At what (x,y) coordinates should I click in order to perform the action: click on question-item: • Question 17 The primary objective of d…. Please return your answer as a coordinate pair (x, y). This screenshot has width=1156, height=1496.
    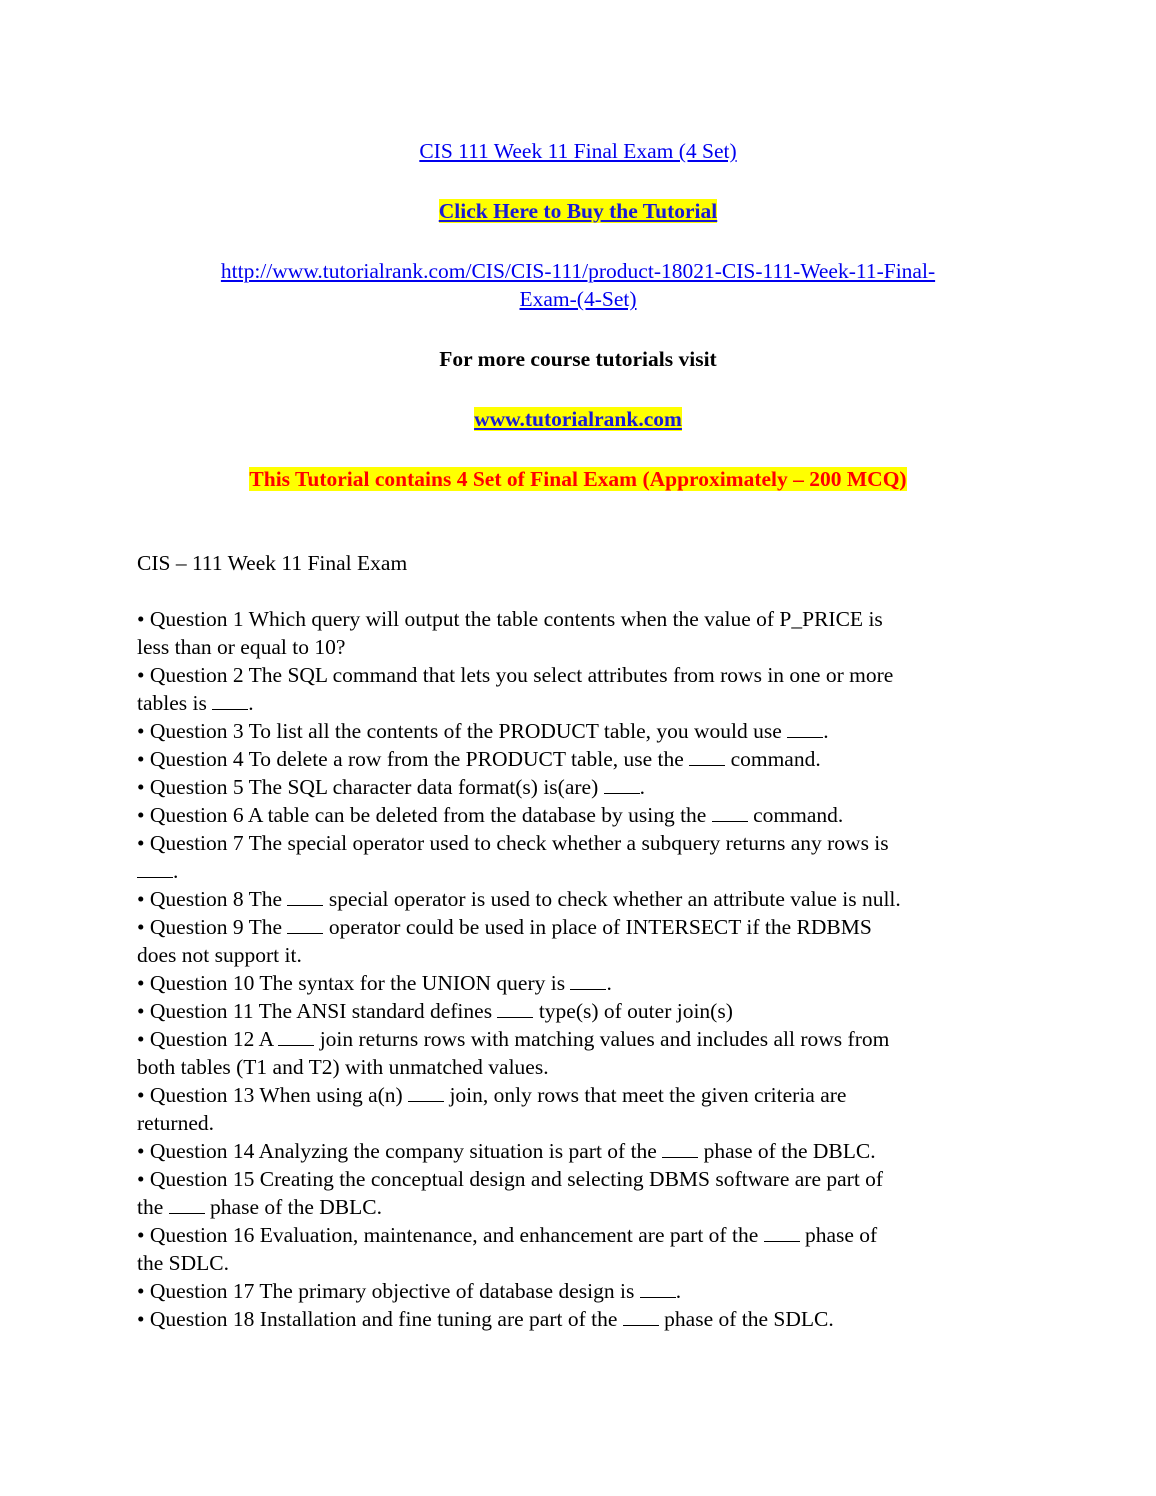
    Looking at the image, I should click on (587, 1291).